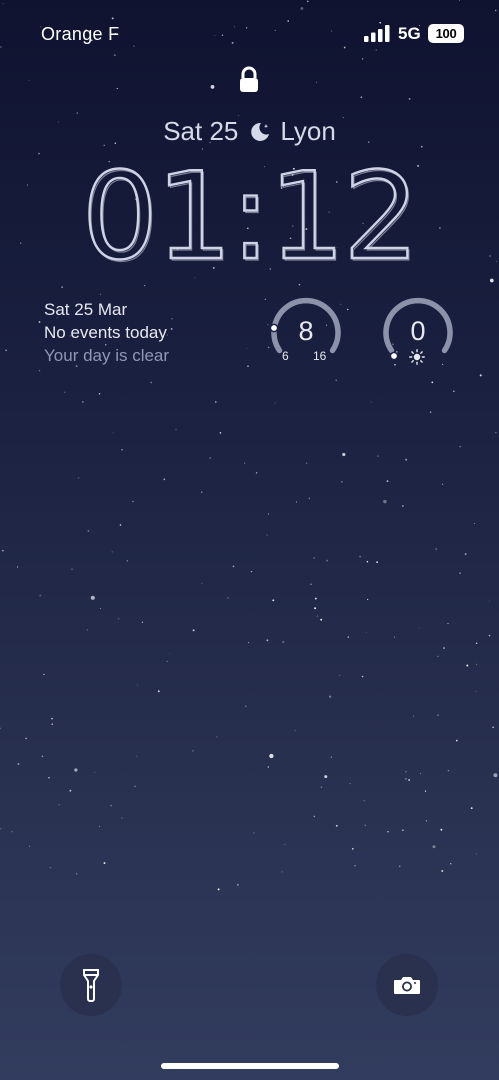  I want to click on temperature-high: 16, so click(320, 356).